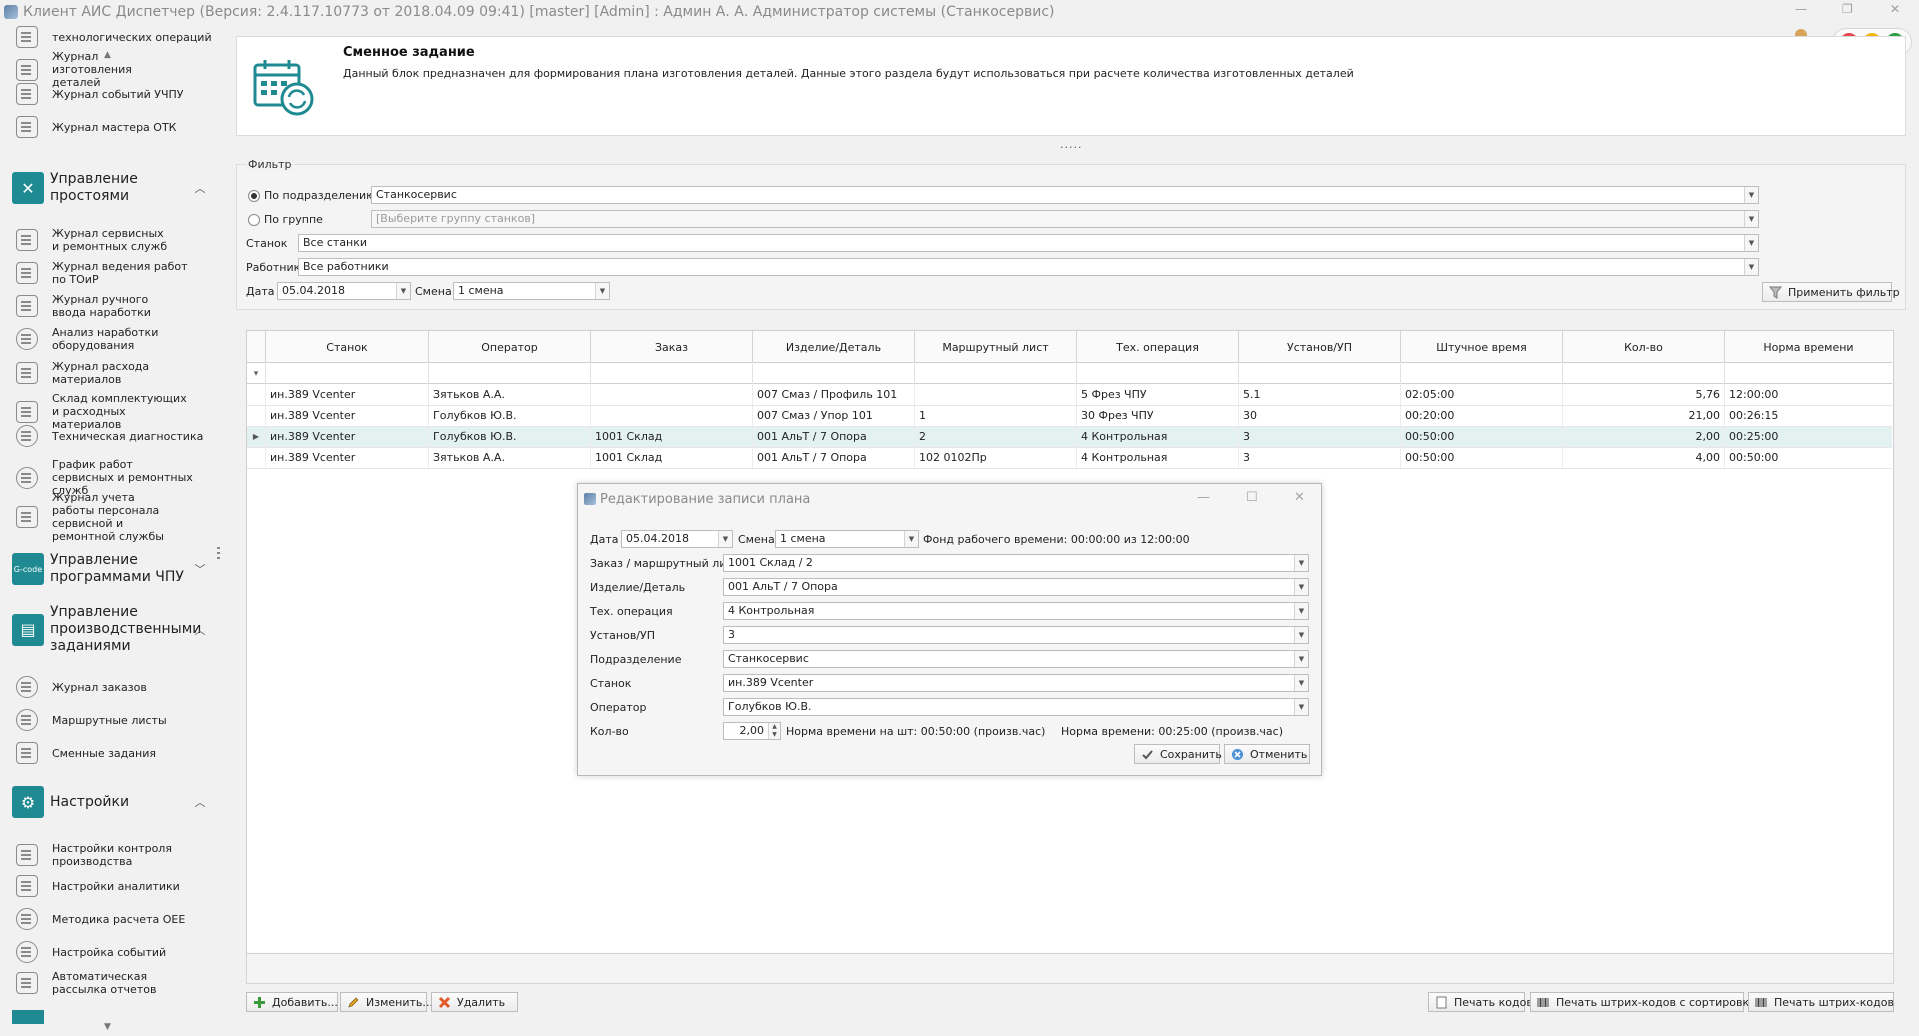  What do you see at coordinates (116, 855) in the screenshot?
I see `sidebar-item-production-control: Настройки контроля производства` at bounding box center [116, 855].